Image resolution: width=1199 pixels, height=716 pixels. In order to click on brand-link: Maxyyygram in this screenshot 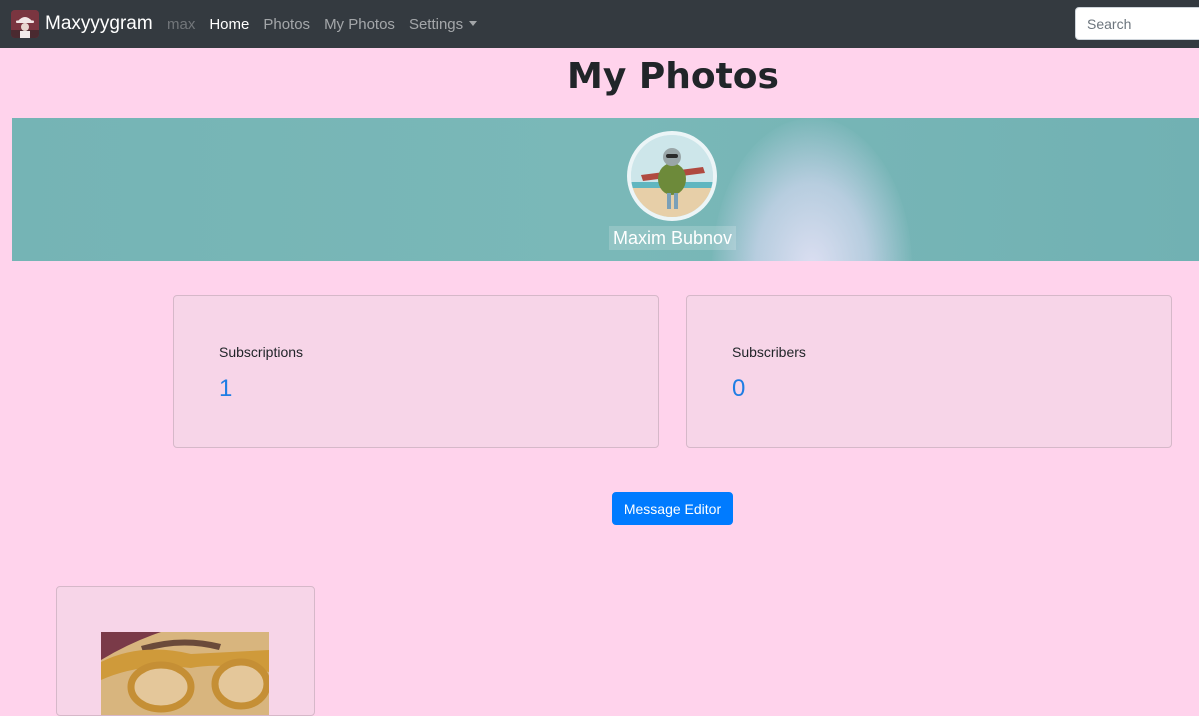, I will do `click(82, 24)`.